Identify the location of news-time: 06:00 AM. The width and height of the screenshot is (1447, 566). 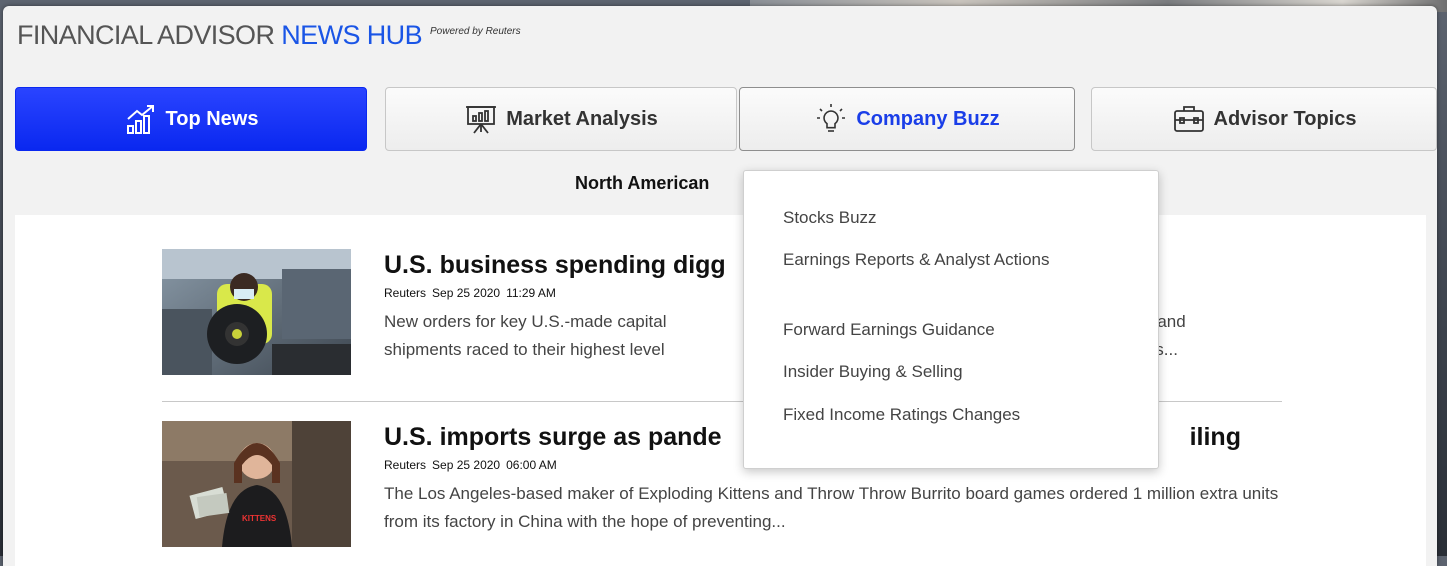
(531, 465).